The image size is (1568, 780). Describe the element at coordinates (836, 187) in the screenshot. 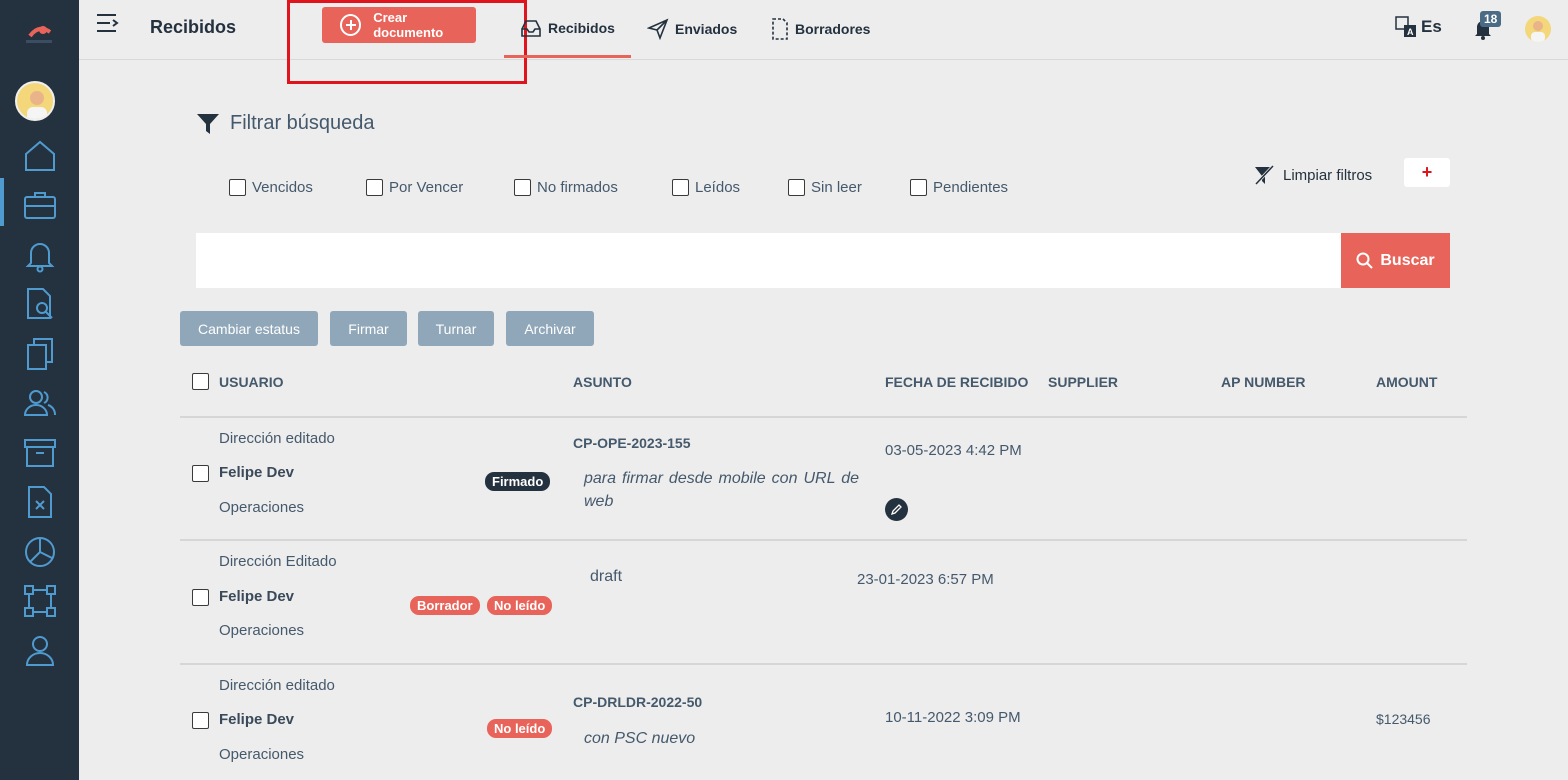

I see `checkbox-label: Sin leer` at that location.